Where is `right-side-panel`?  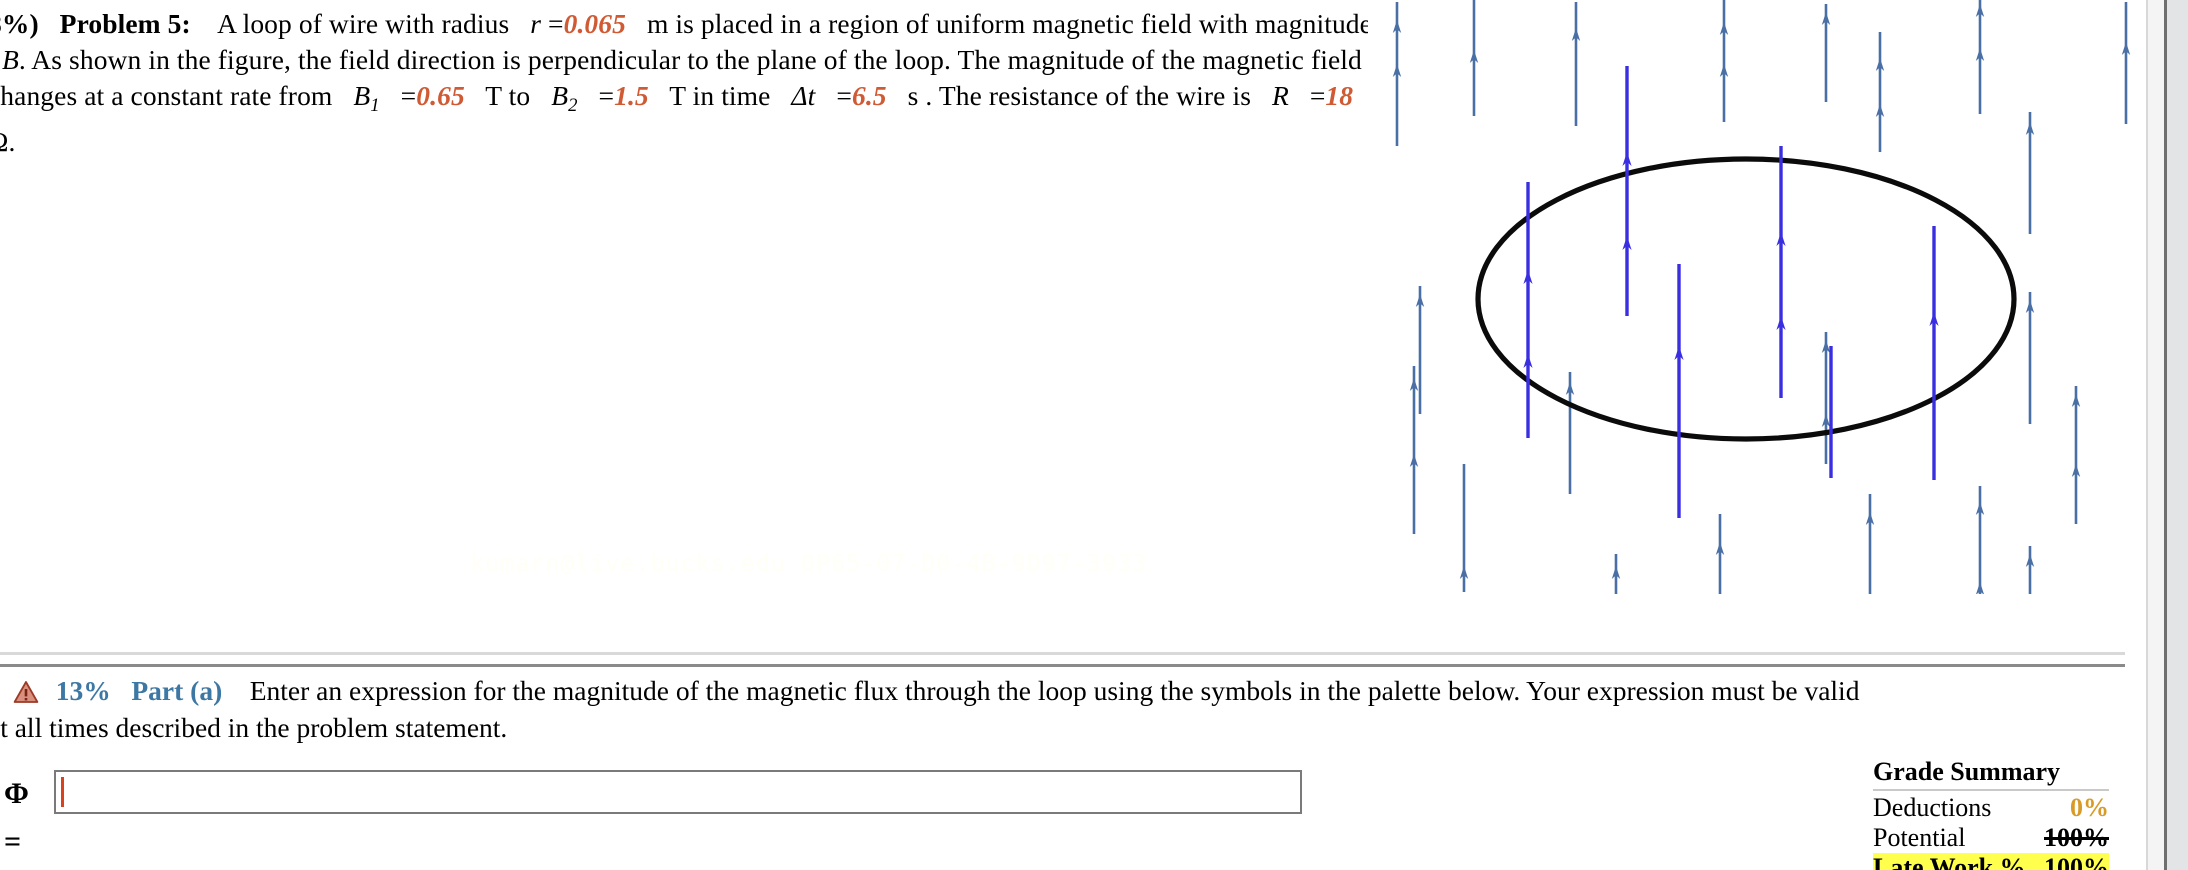
right-side-panel is located at coordinates (2176, 435).